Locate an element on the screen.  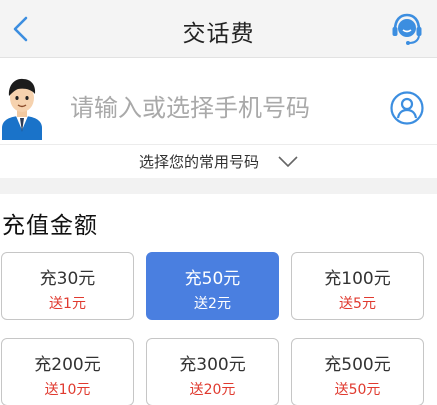
option-amount-label: 充500元 is located at coordinates (357, 365).